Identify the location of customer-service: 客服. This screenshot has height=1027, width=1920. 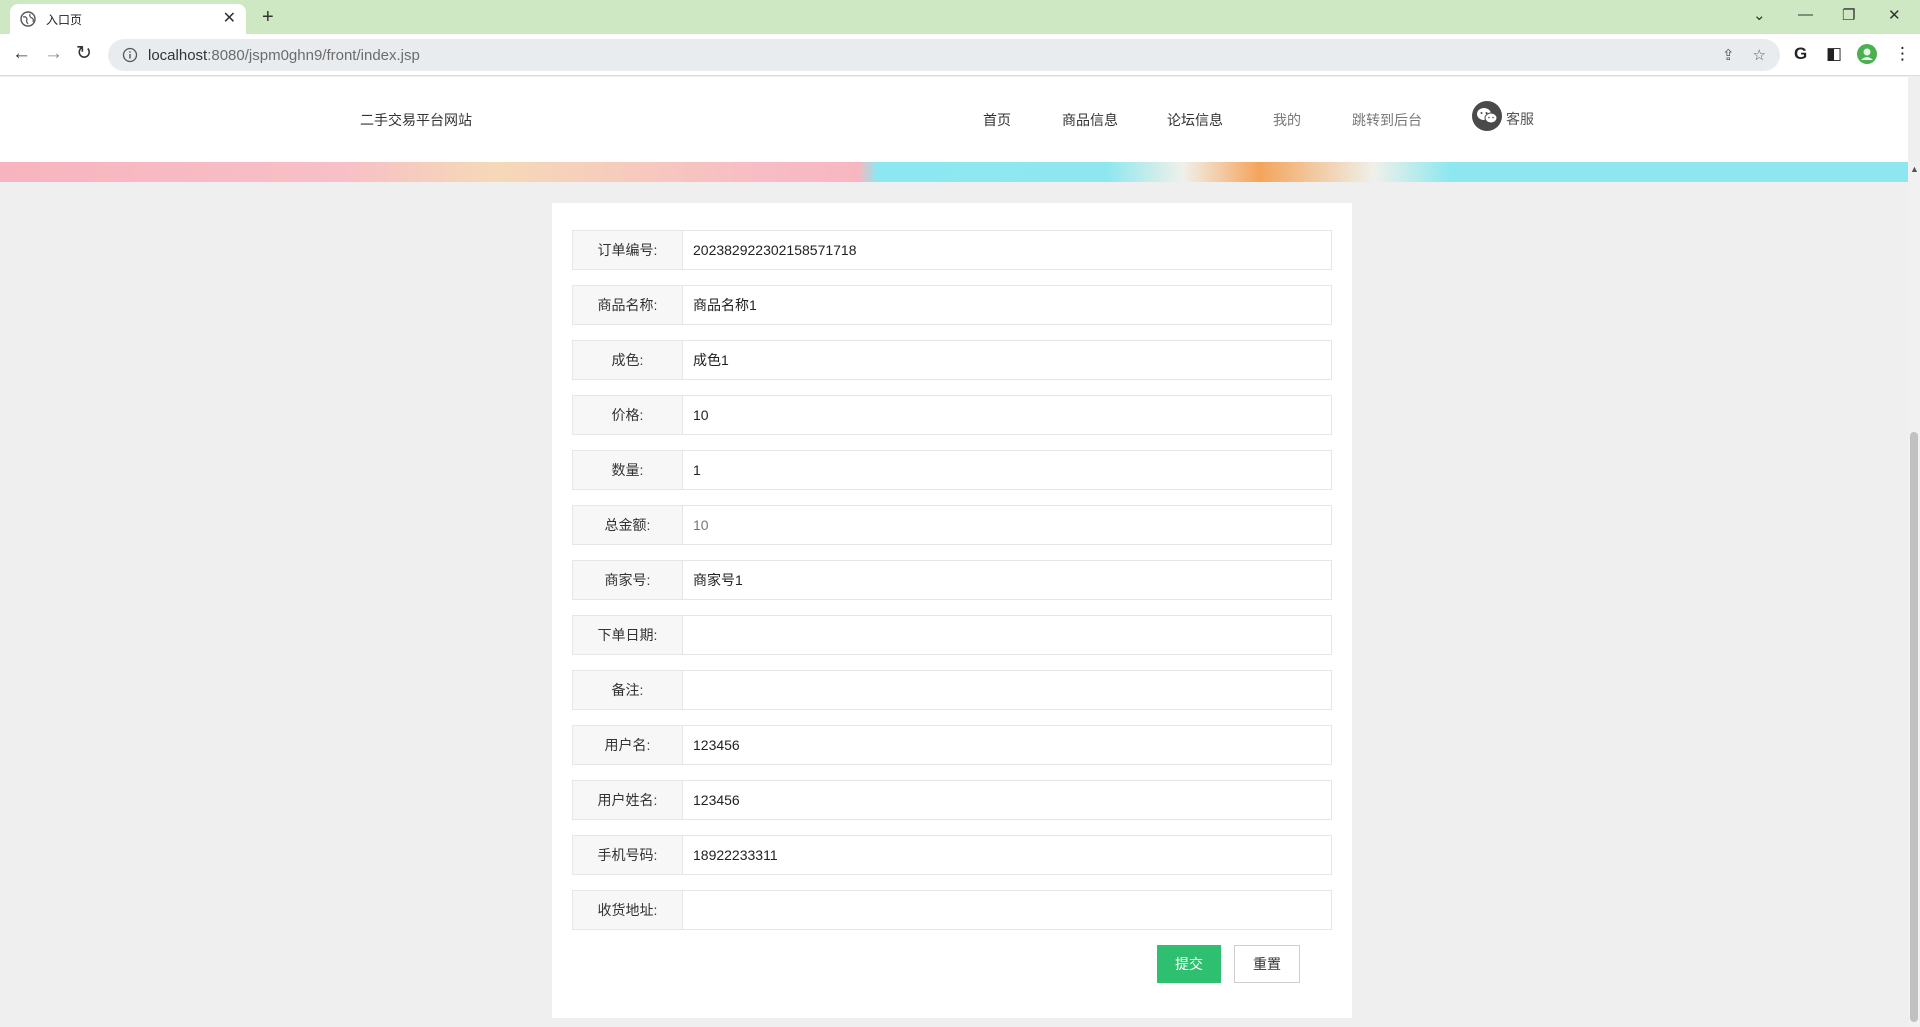
(1503, 116).